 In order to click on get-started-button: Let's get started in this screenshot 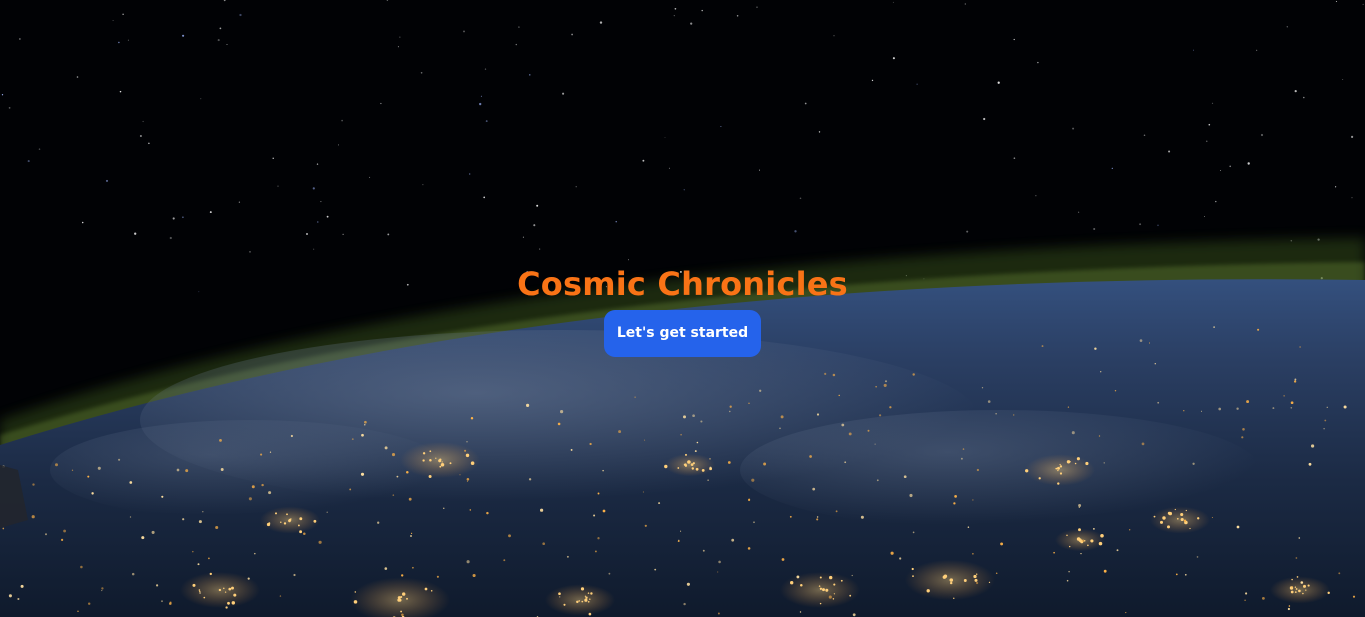, I will do `click(682, 333)`.